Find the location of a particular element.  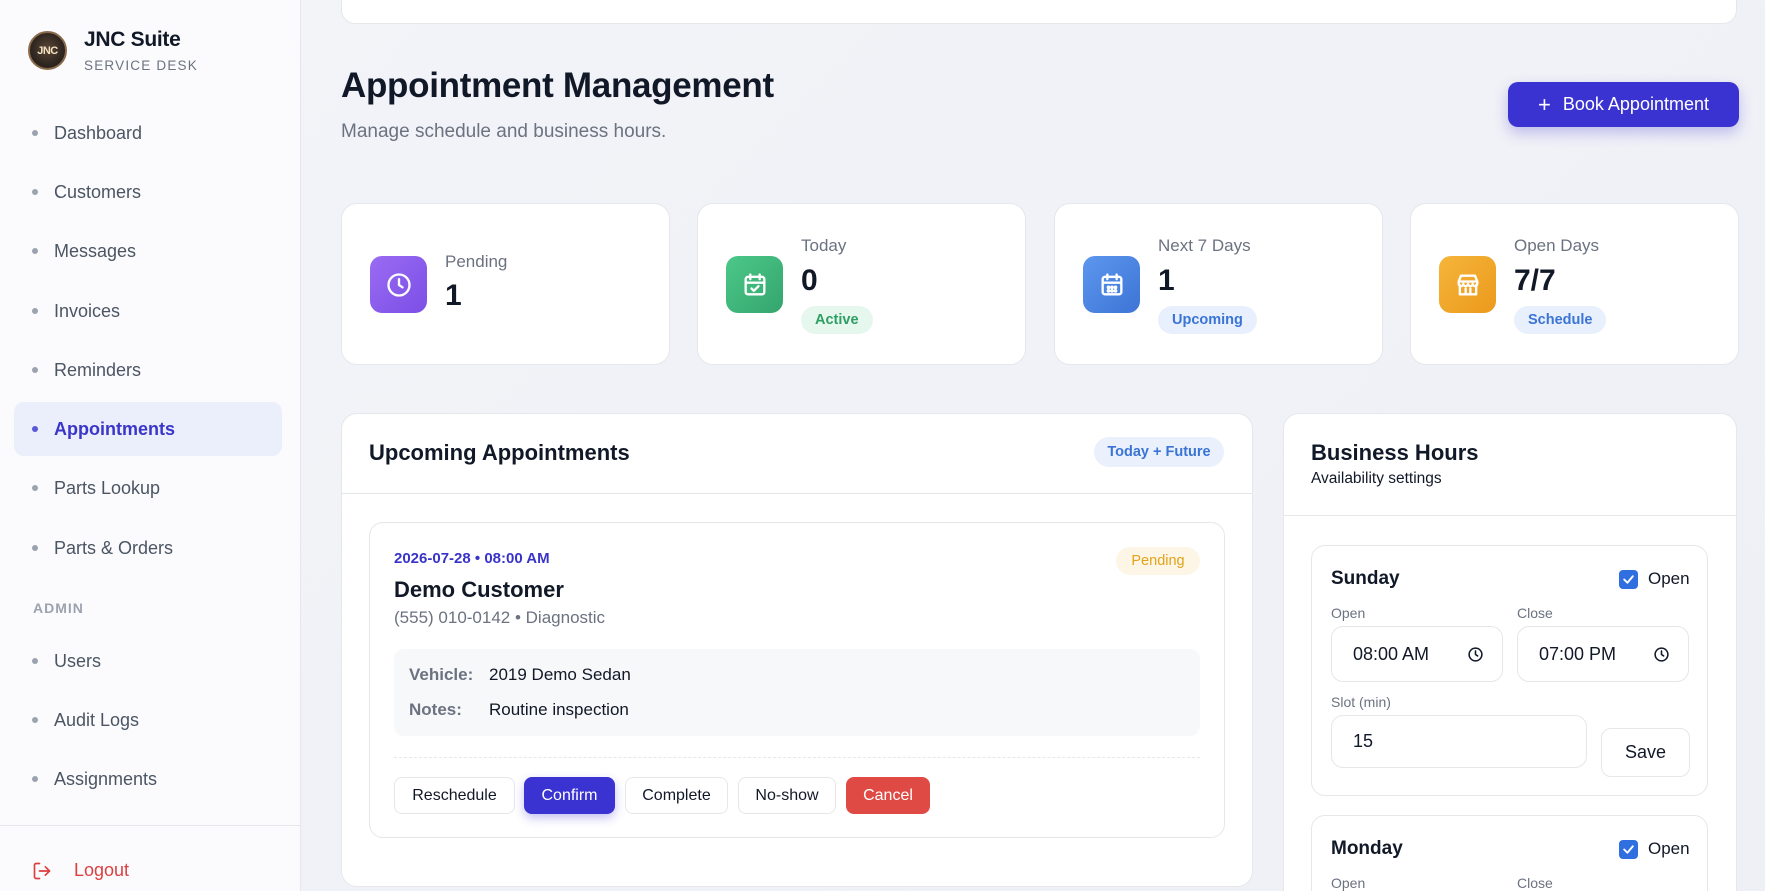

sidebar-item-users: Users is located at coordinates (148, 661).